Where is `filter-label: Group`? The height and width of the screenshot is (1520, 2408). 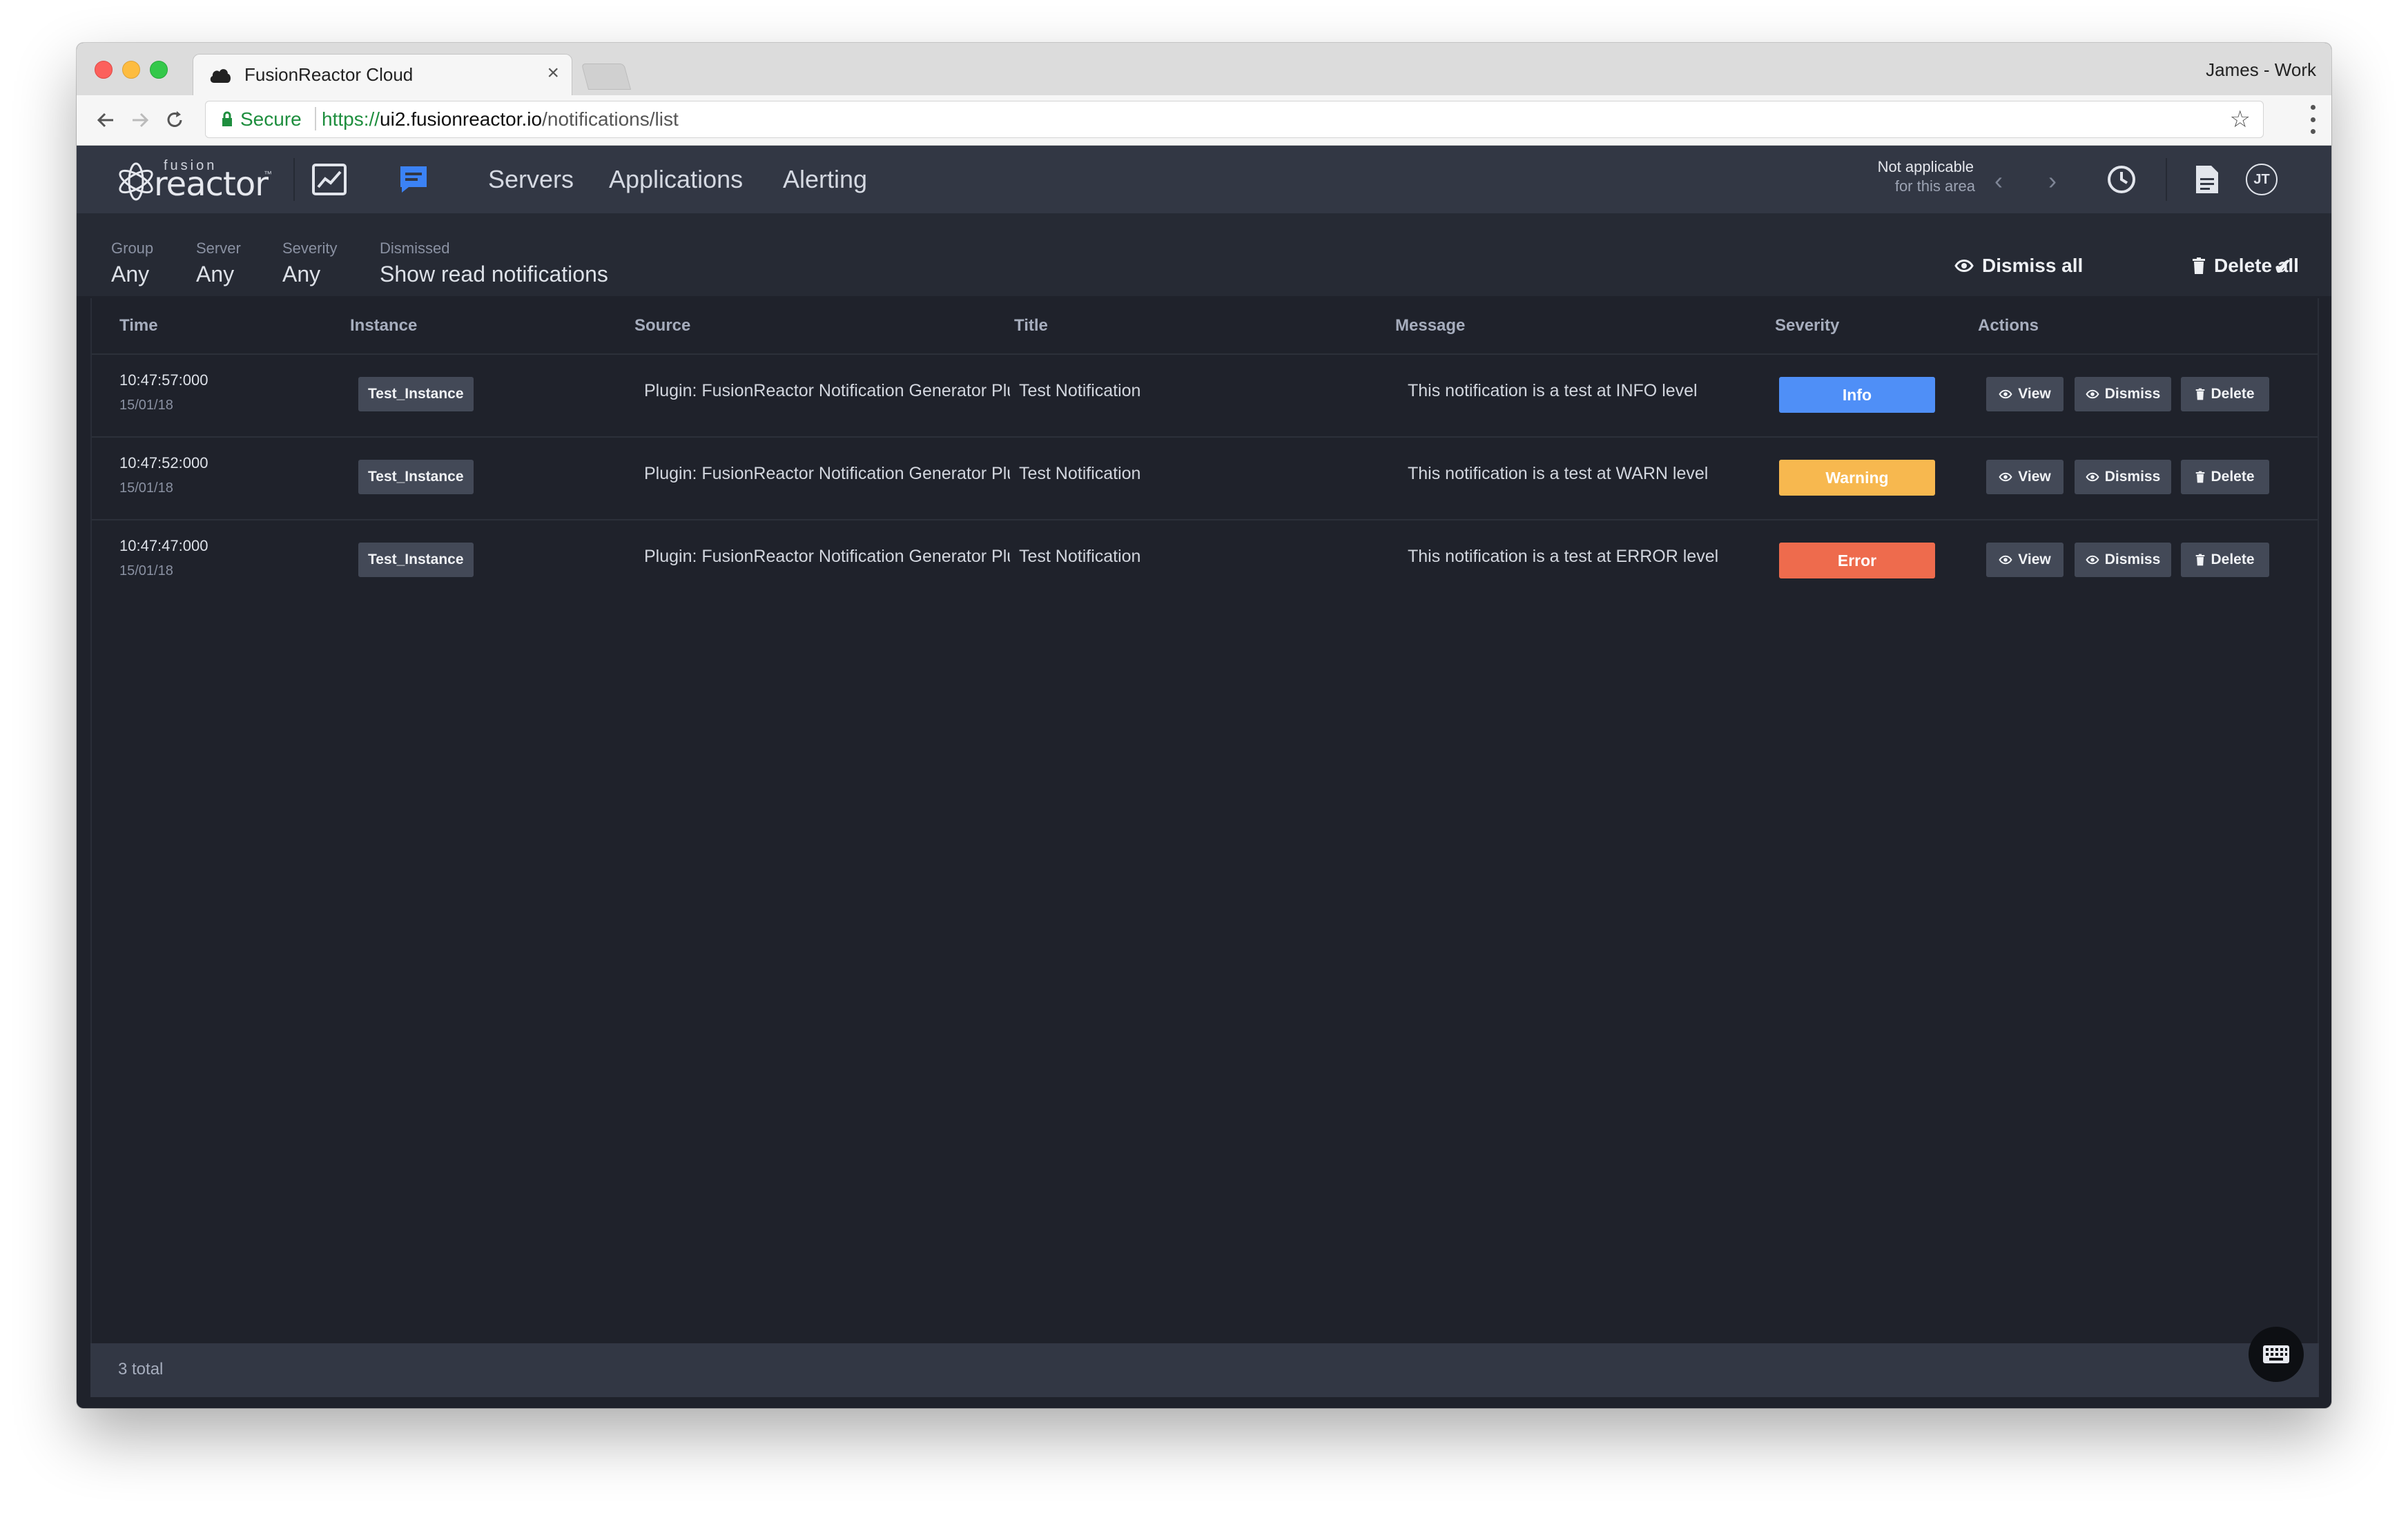 filter-label: Group is located at coordinates (132, 248).